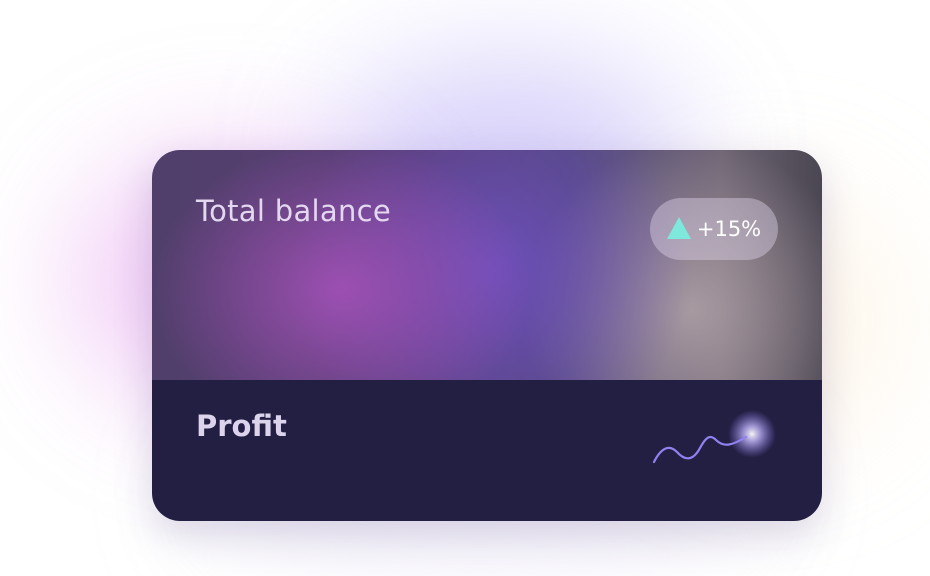  I want to click on total-balance-label: Total balance, so click(294, 211).